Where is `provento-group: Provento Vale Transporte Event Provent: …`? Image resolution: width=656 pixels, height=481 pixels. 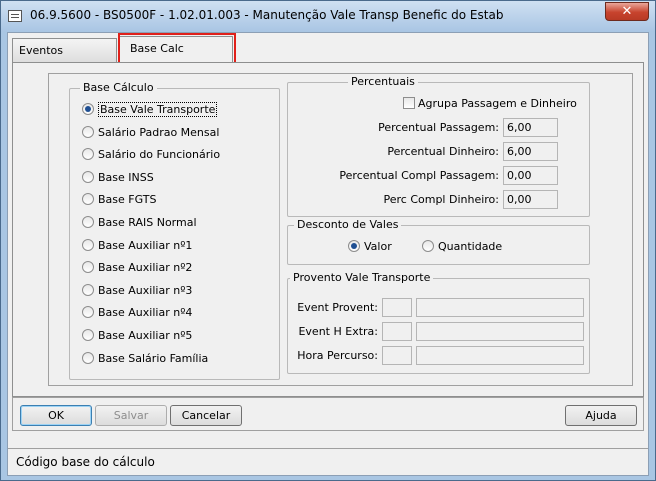
provento-group: Provento Vale Transporte Event Provent: … is located at coordinates (438, 322).